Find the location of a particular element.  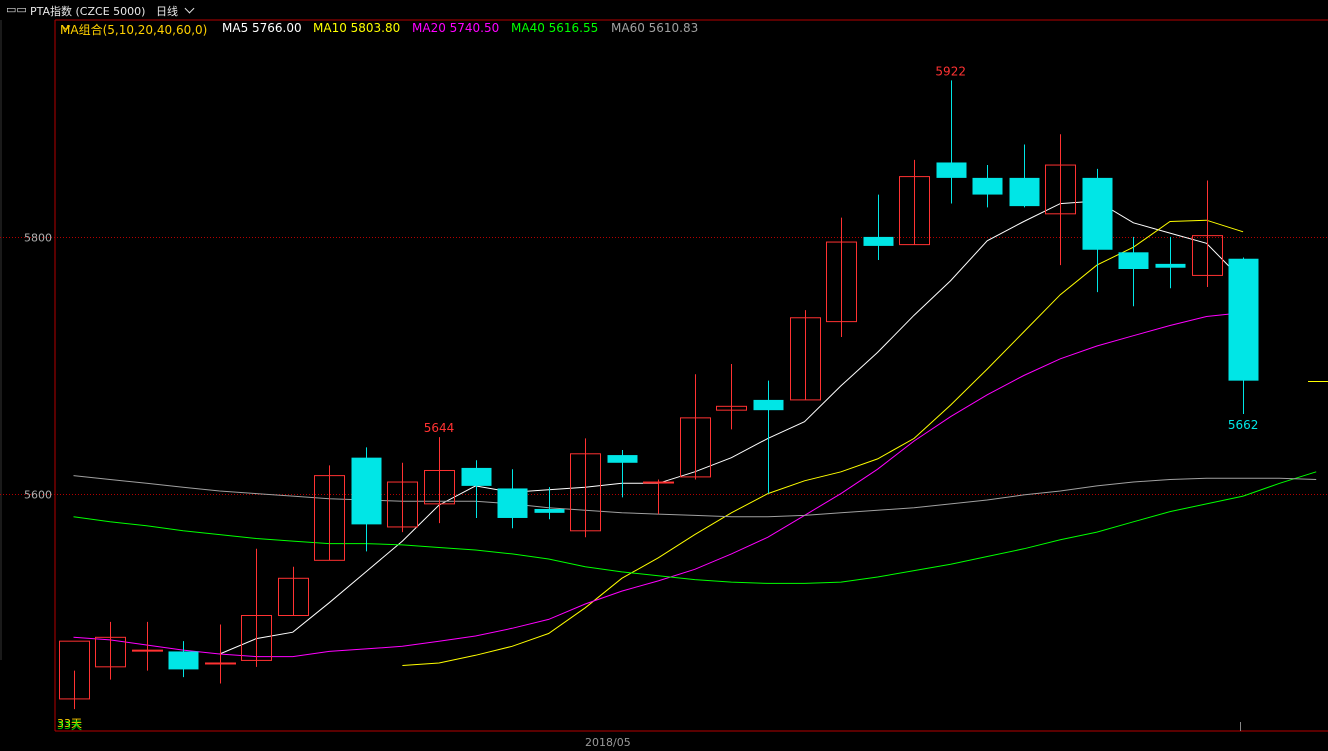

ma-line-ma40 is located at coordinates (695, 527).